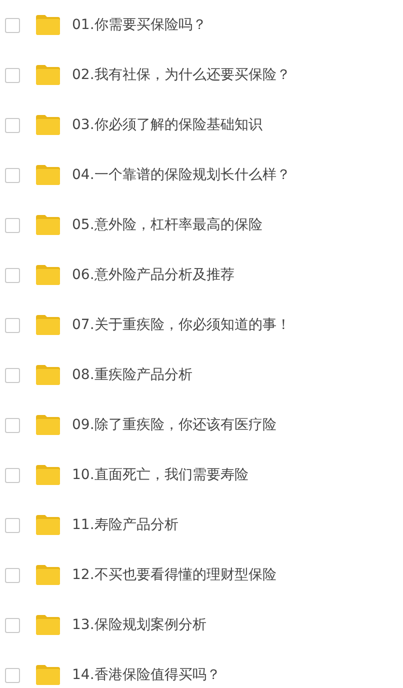 The height and width of the screenshot is (688, 403). What do you see at coordinates (181, 325) in the screenshot?
I see `folder-name: 07.关于重疾险，你必须知道的事！` at bounding box center [181, 325].